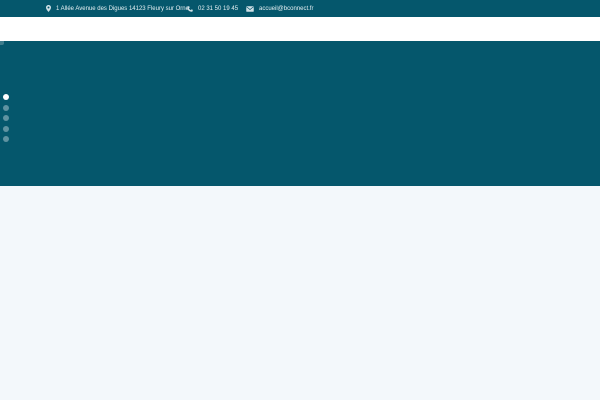 This screenshot has height=400, width=600. Describe the element at coordinates (190, 8) in the screenshot. I see `phone-icon` at that location.